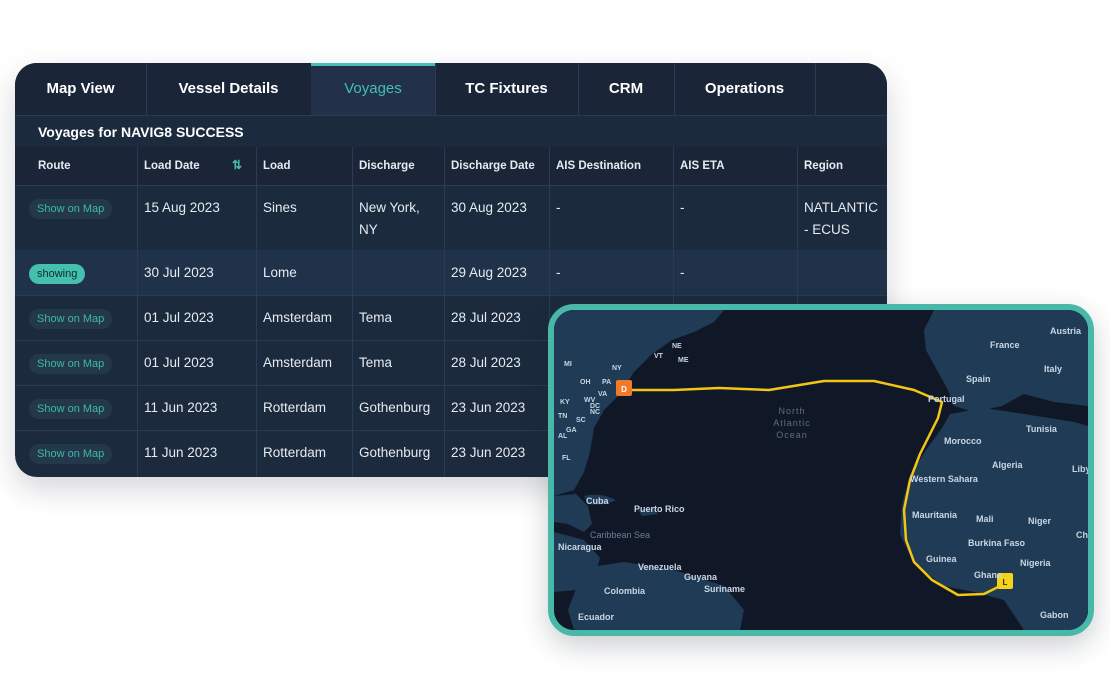 The width and height of the screenshot is (1110, 695). Describe the element at coordinates (451, 273) in the screenshot. I see `table-row: showing 30 Jul 2023 Lome 29 Aug 2023 - -` at that location.